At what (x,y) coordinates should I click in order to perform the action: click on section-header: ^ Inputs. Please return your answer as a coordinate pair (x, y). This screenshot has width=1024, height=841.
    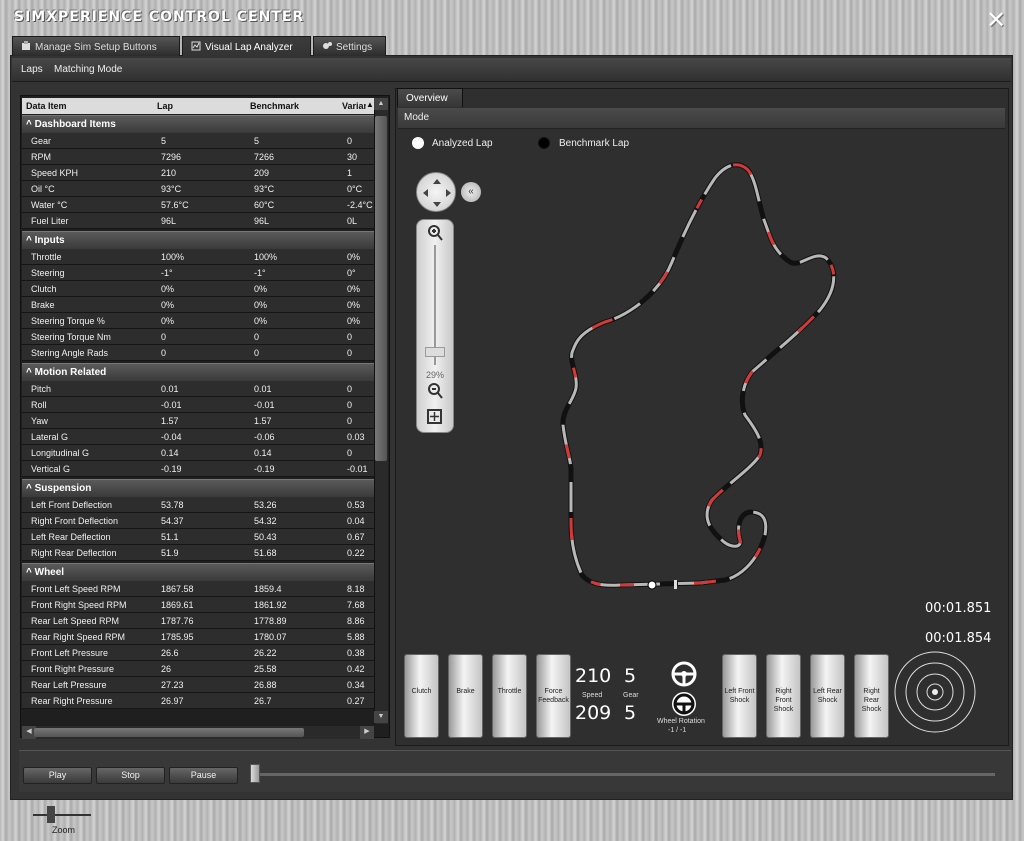
    Looking at the image, I should click on (198, 240).